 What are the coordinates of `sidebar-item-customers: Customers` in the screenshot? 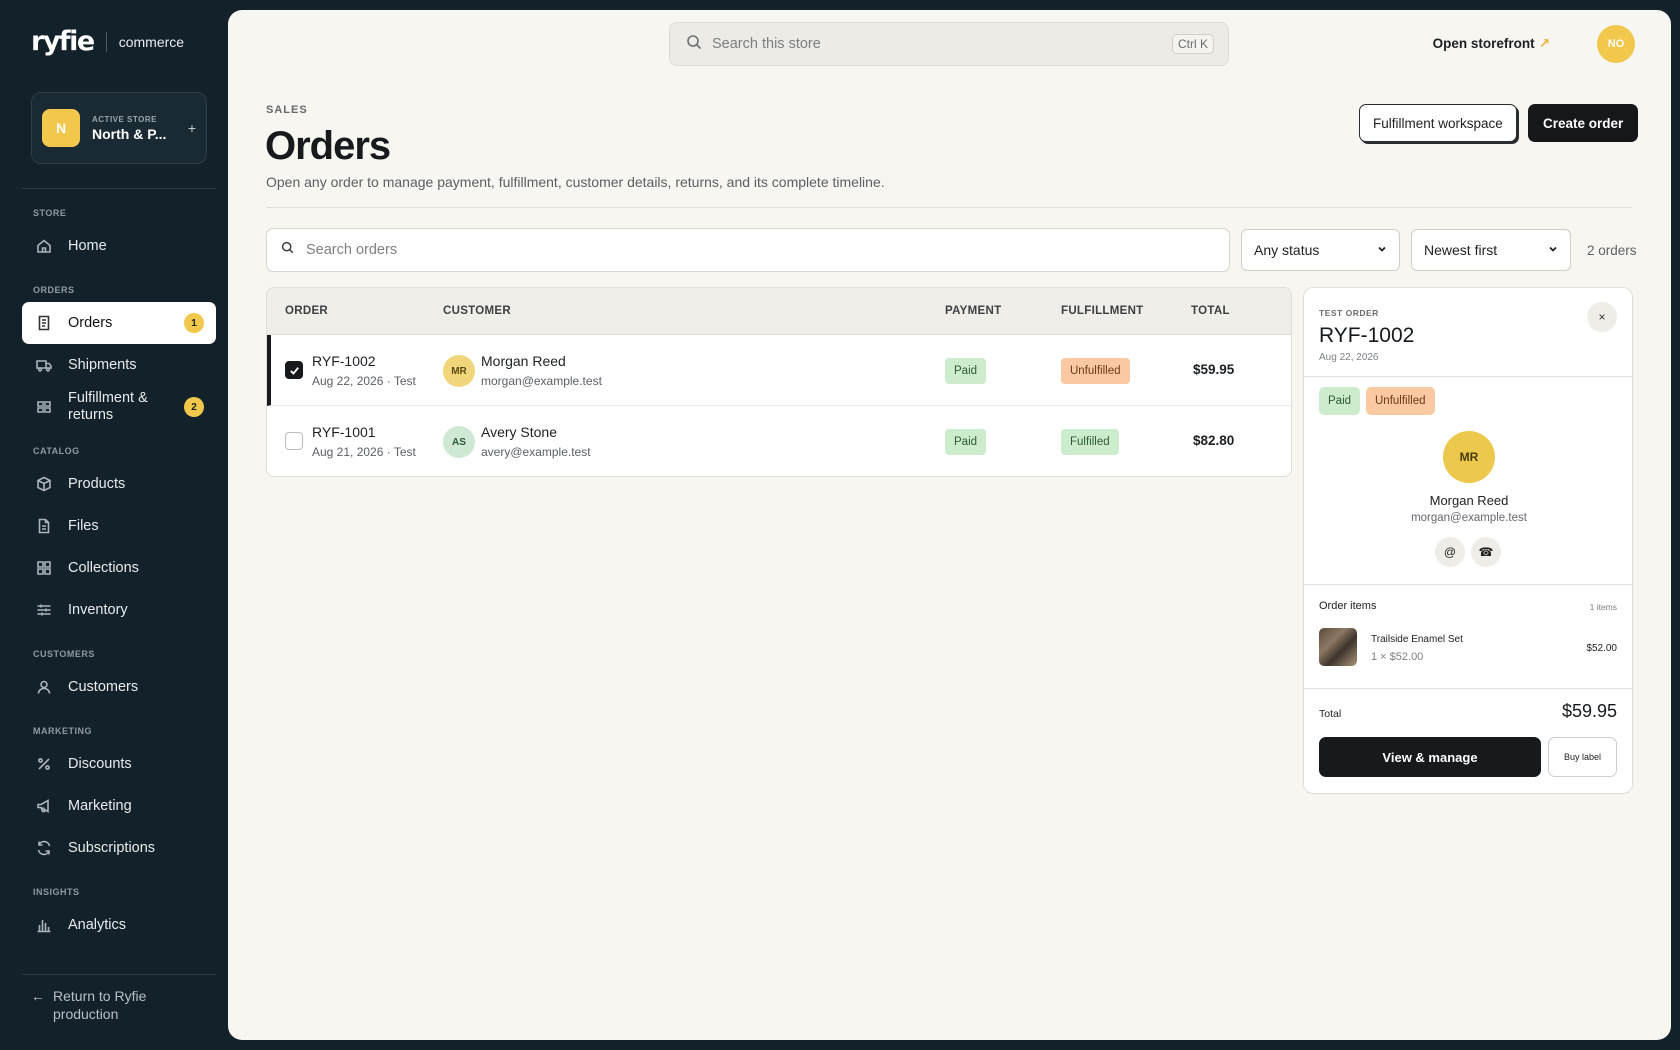 It's located at (119, 687).